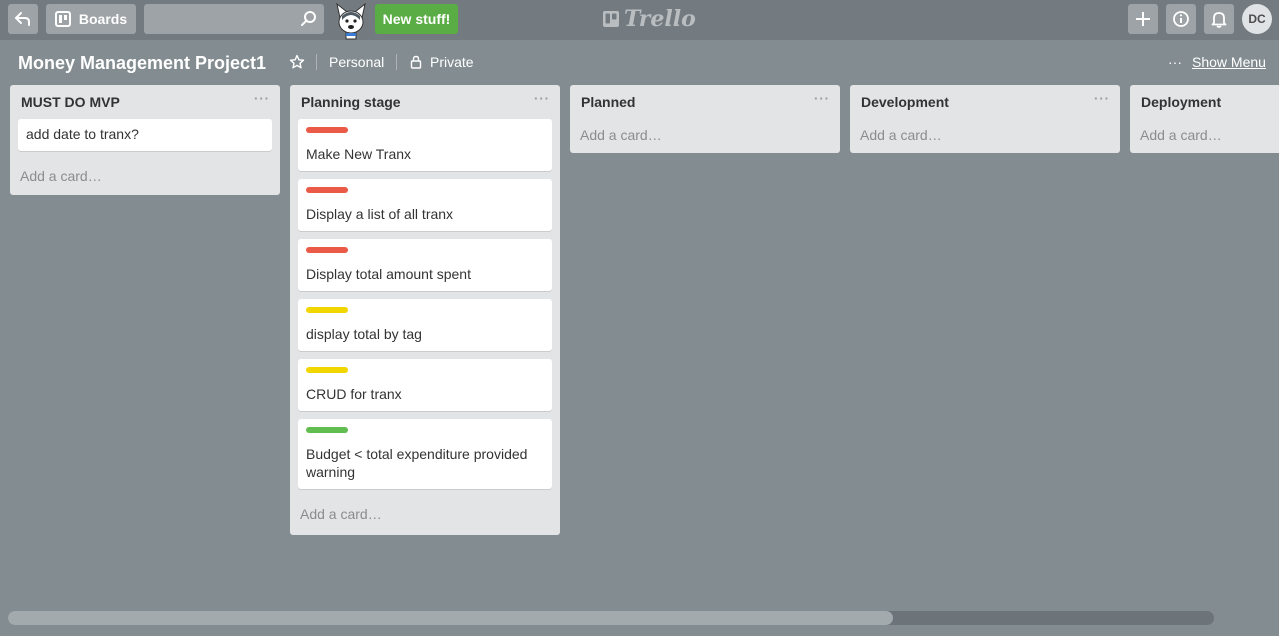  I want to click on card: display total by tag, so click(425, 325).